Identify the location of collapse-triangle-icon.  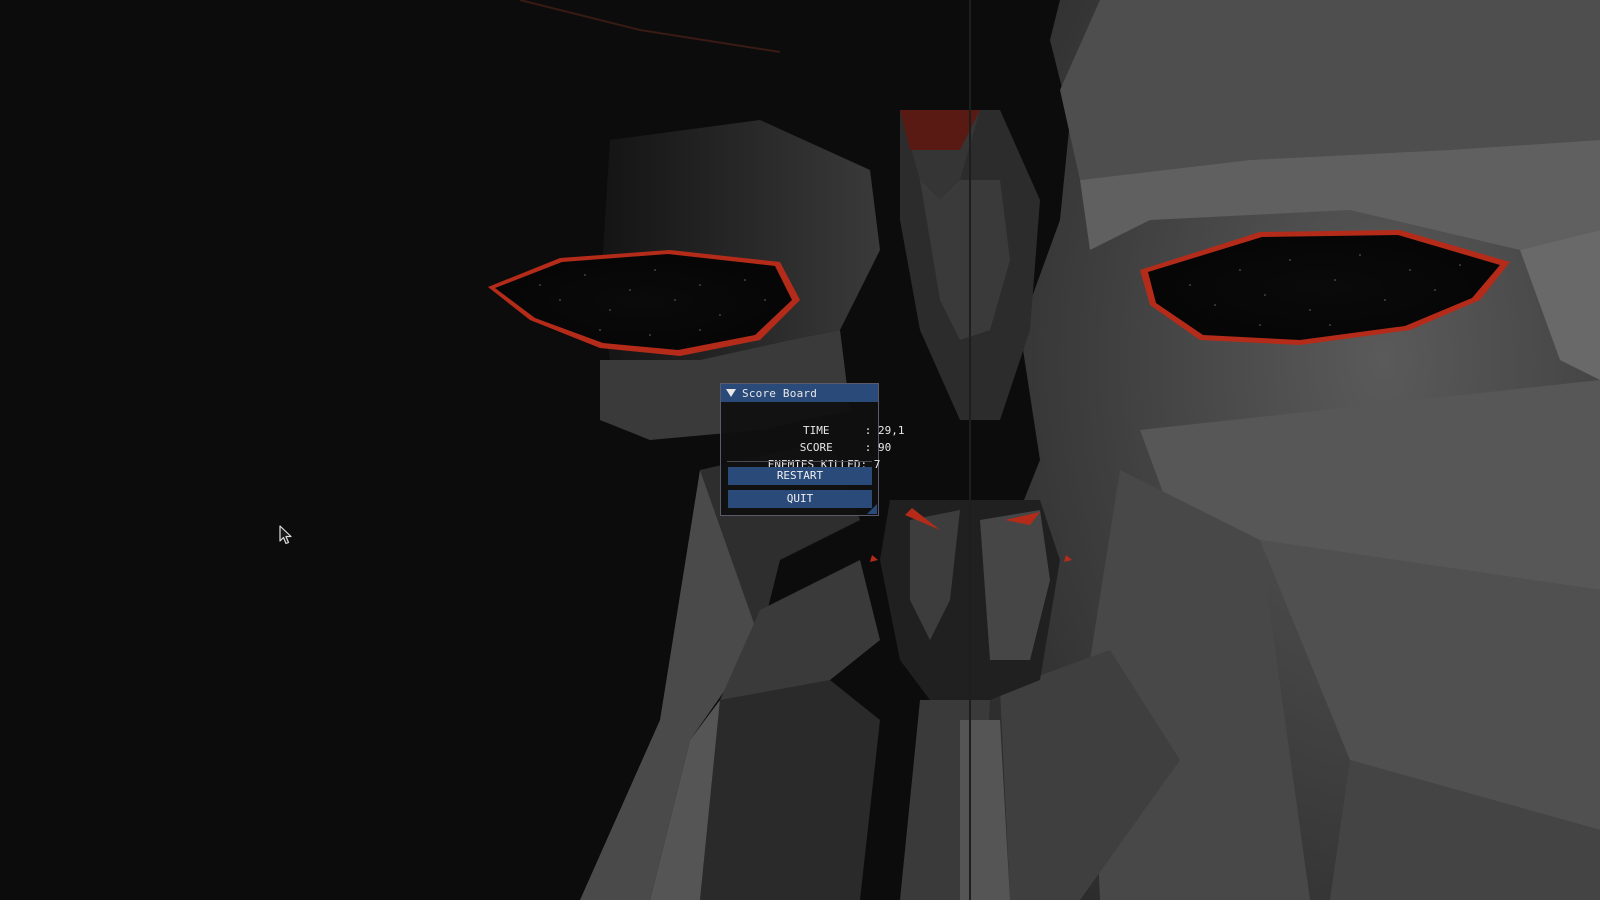
(731, 393).